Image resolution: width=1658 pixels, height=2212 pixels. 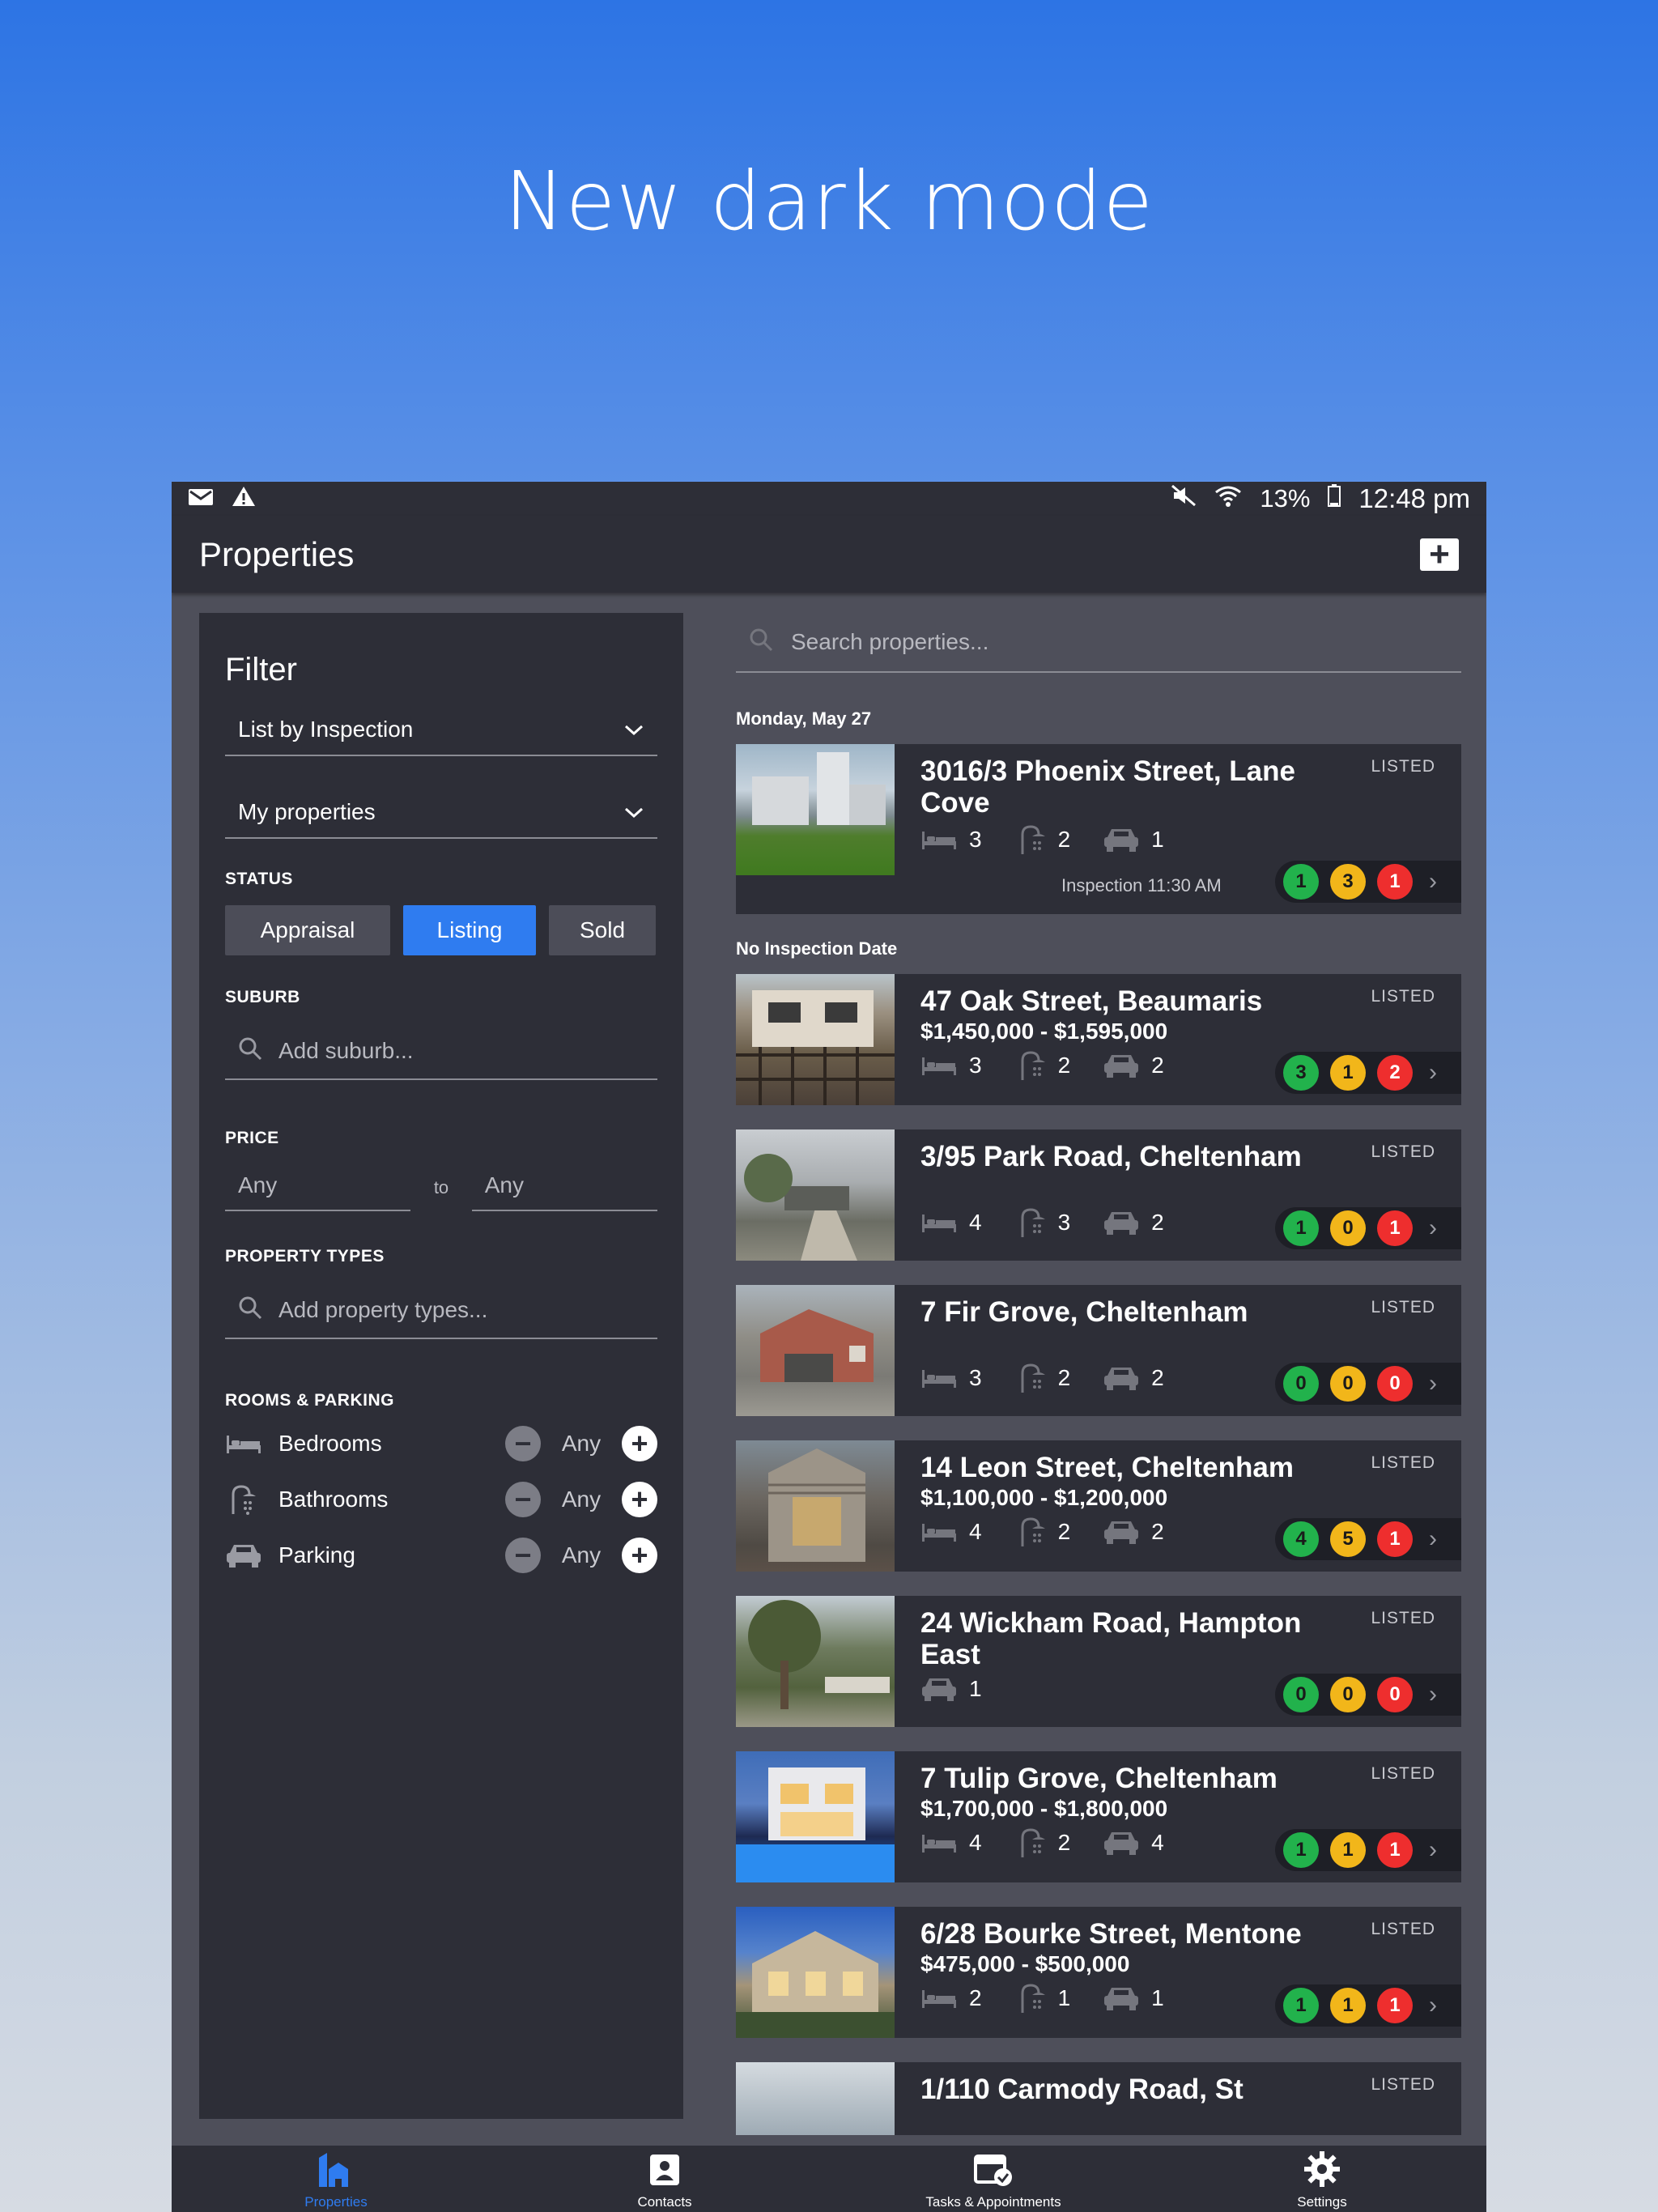 I want to click on owner-select: My properties, so click(x=441, y=813).